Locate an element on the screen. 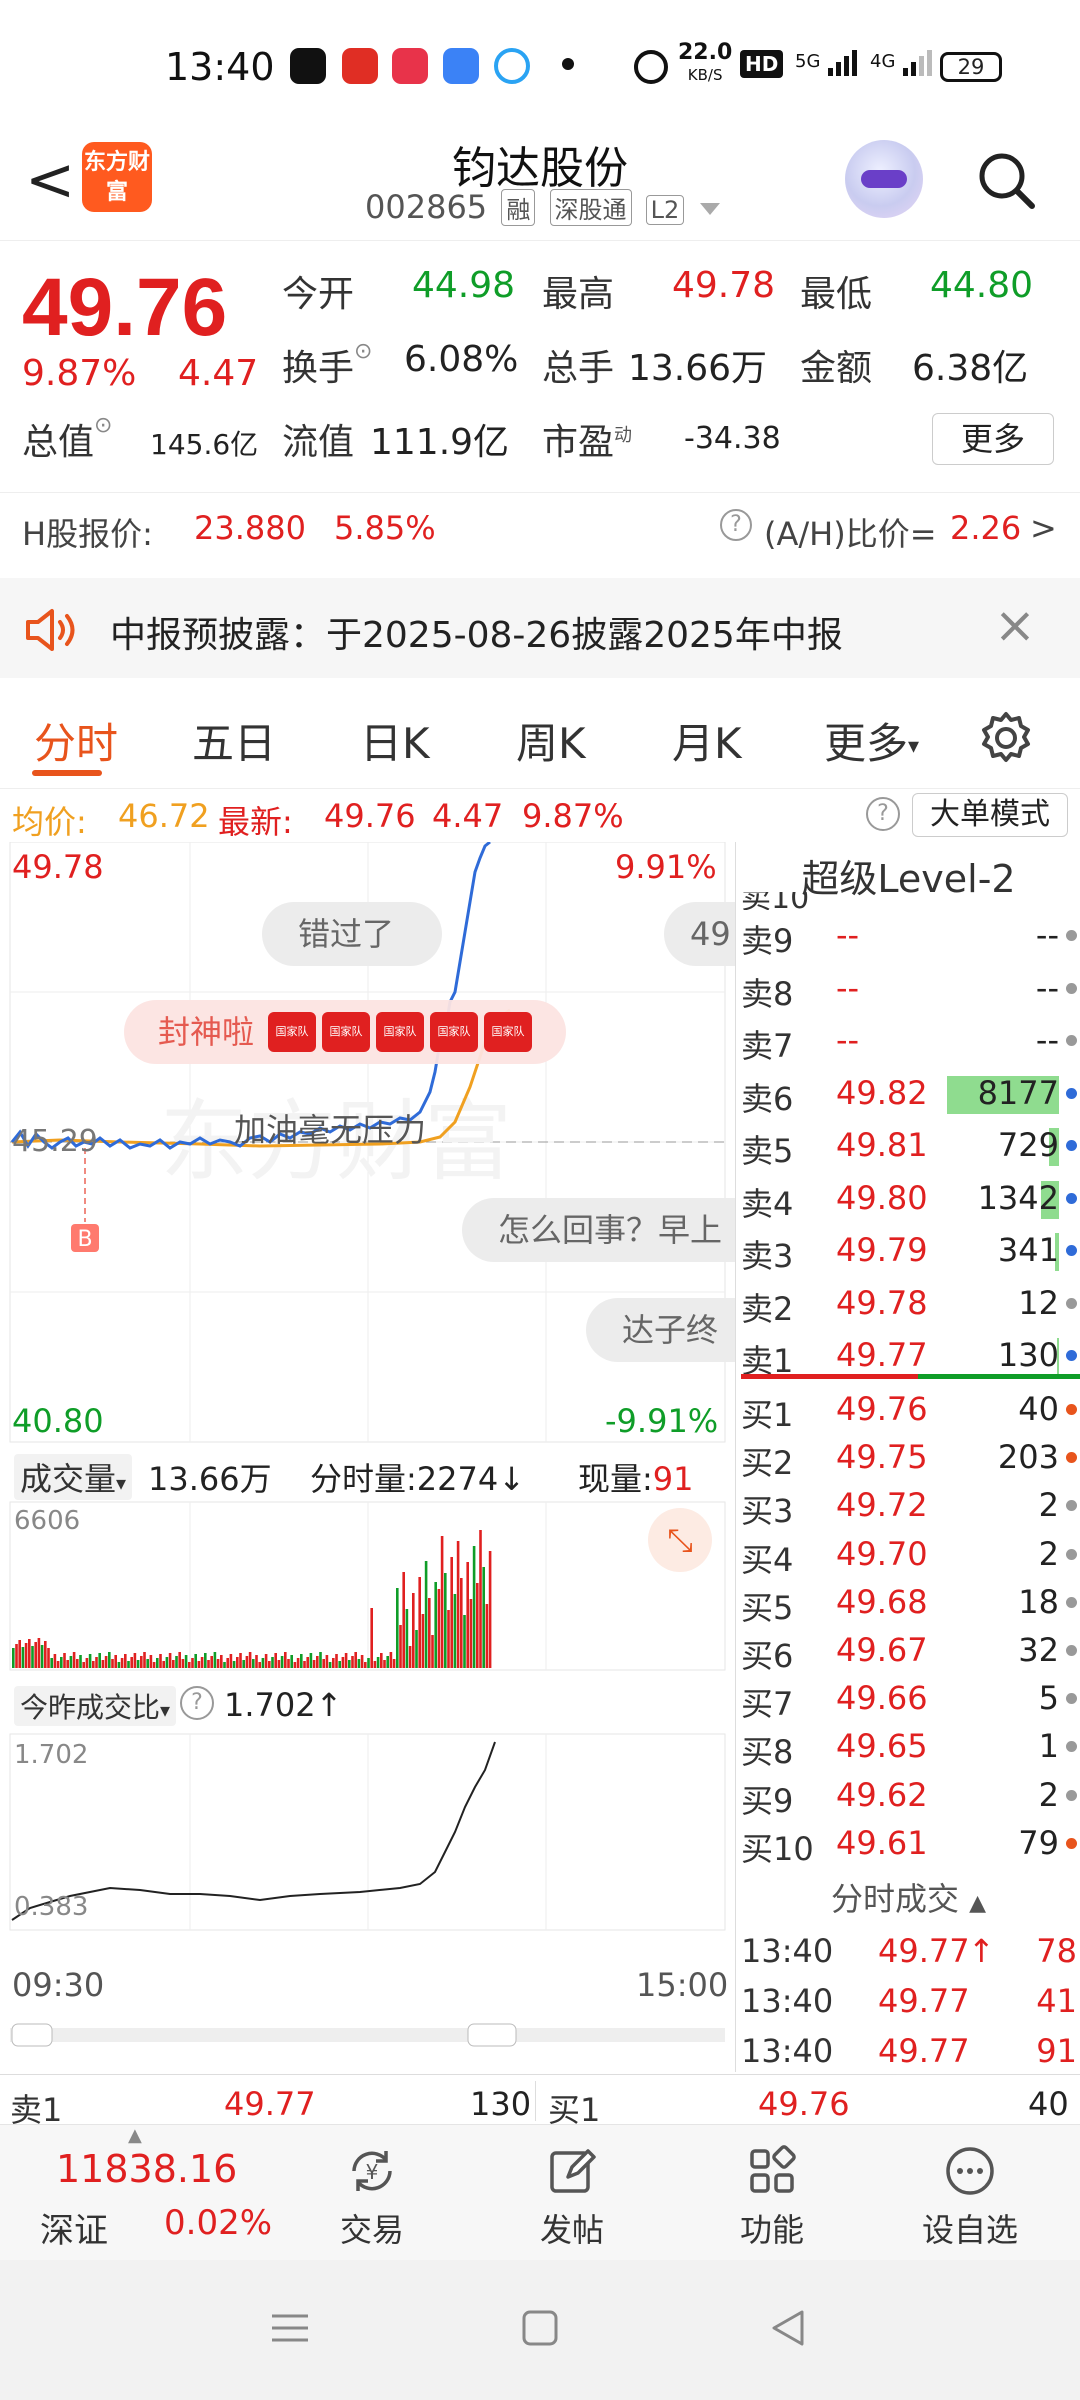  buy-level-row: 买5 49.68 18 is located at coordinates (908, 1603).